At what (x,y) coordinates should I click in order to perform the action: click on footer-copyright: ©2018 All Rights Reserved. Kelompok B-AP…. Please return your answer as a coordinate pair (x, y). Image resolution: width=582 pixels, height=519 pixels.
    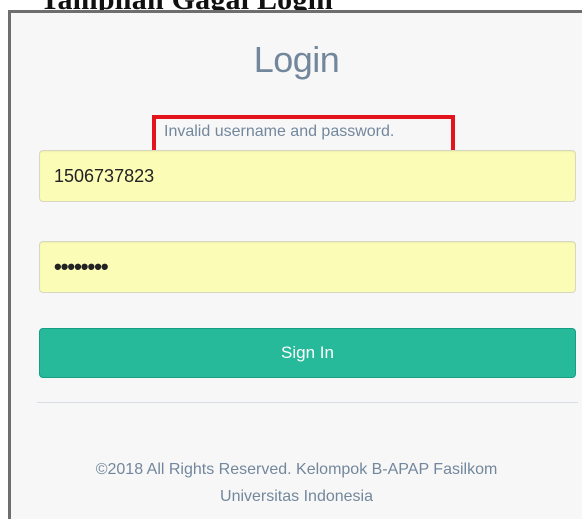
    Looking at the image, I should click on (296, 469).